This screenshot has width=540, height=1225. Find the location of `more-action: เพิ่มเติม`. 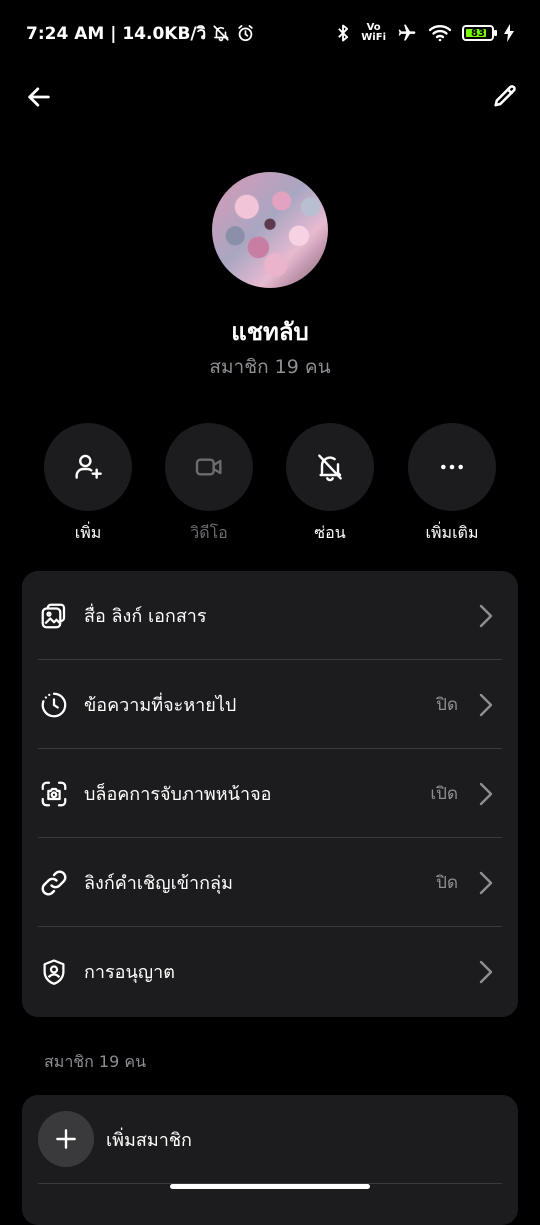

more-action: เพิ่มเติม is located at coordinates (452, 484).